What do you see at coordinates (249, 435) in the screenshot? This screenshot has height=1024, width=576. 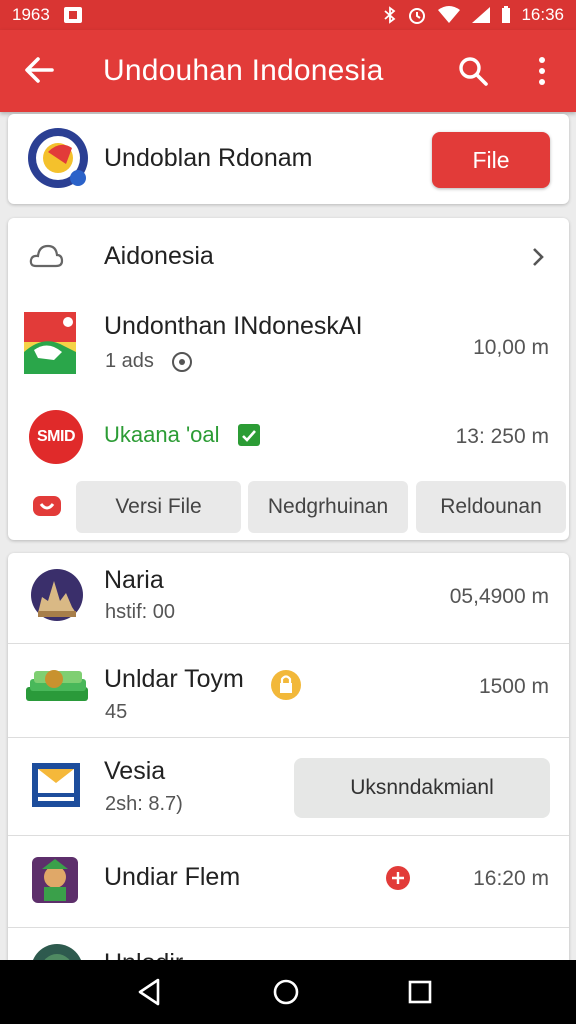 I see `verified-badge-icon` at bounding box center [249, 435].